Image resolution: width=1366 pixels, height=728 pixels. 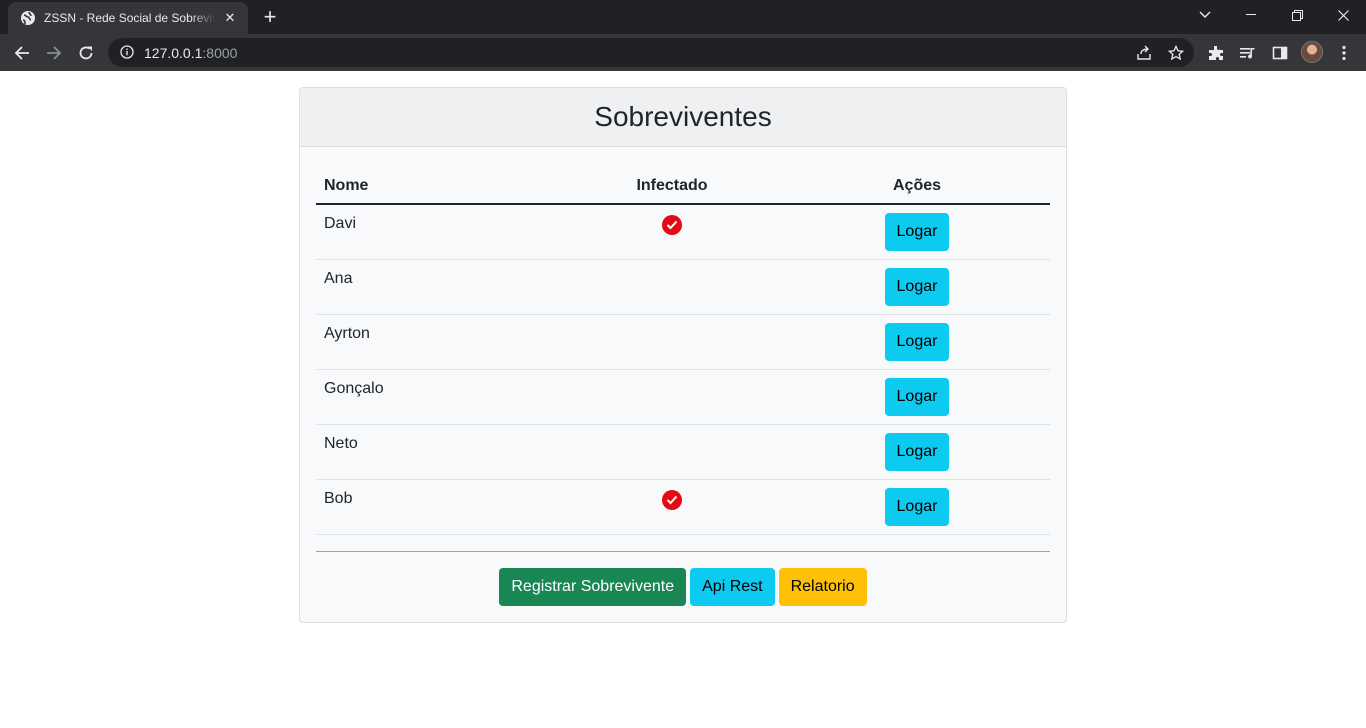 What do you see at coordinates (672, 186) in the screenshot?
I see `column-header-infected: Infectado` at bounding box center [672, 186].